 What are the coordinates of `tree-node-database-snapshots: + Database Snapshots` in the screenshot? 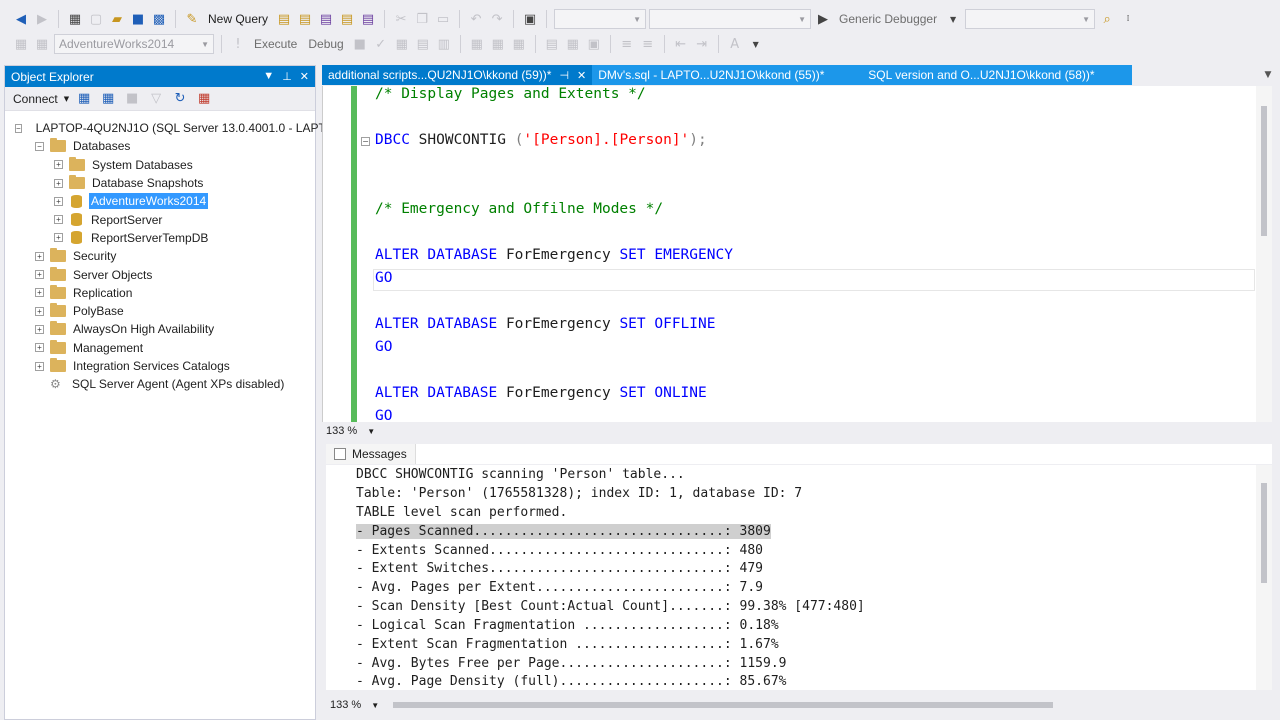 It's located at (160, 183).